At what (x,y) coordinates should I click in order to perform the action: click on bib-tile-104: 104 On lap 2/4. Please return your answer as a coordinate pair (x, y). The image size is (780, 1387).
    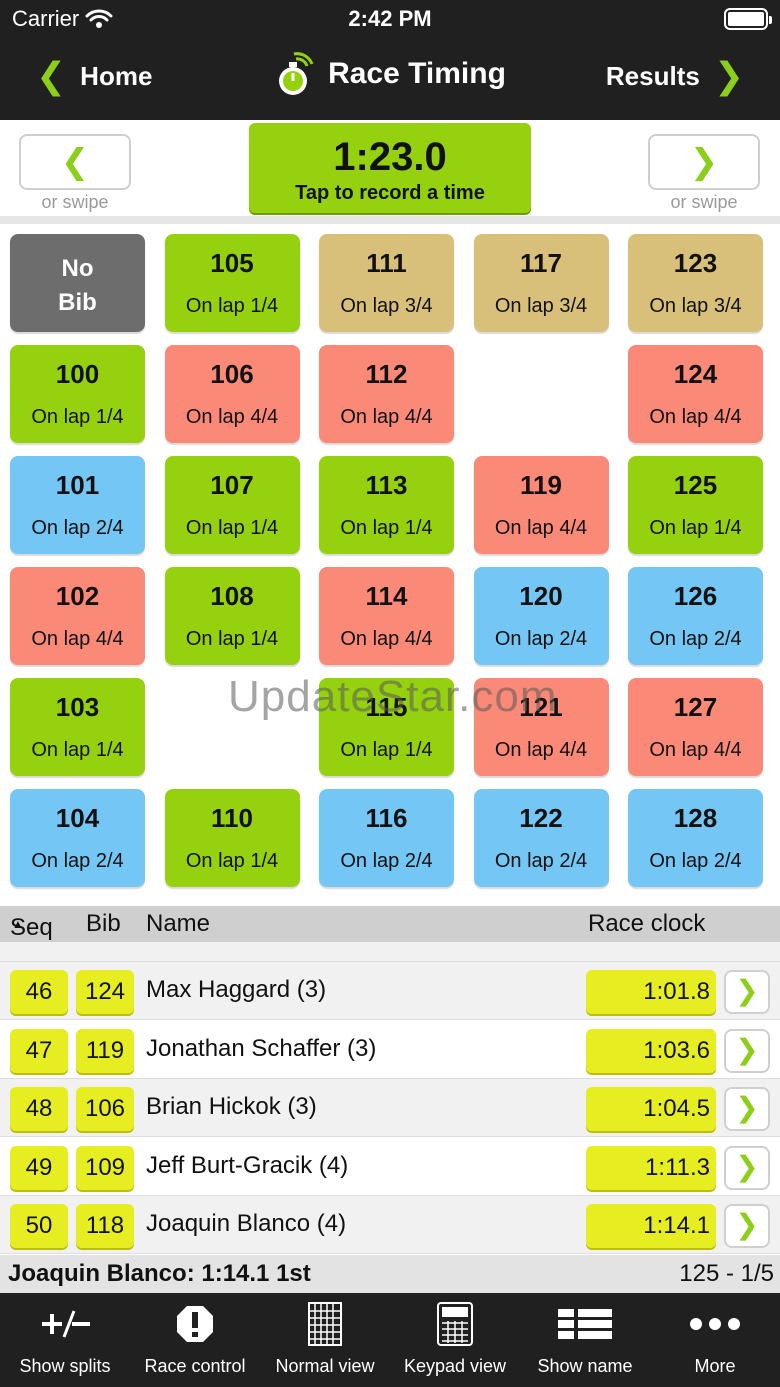
    Looking at the image, I should click on (77, 838).